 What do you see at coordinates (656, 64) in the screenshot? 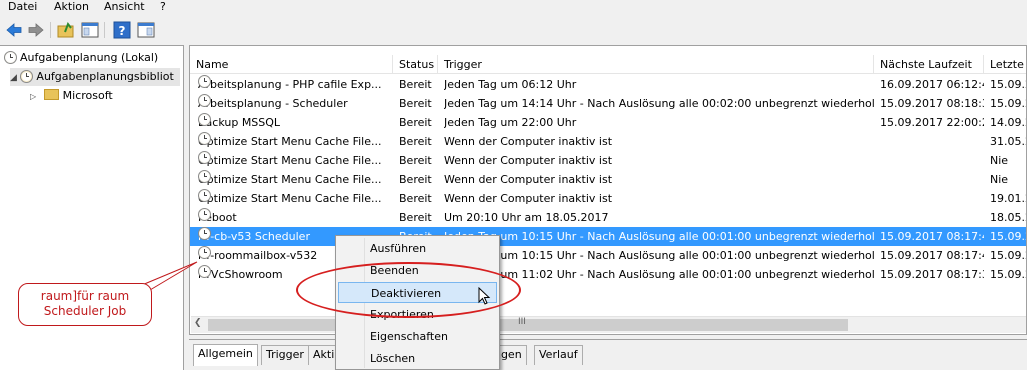
I see `column-header-trigger: Trigger` at bounding box center [656, 64].